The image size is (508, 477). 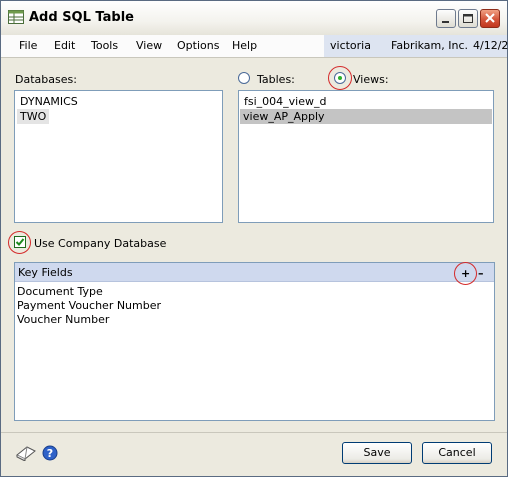 What do you see at coordinates (28, 45) in the screenshot?
I see `menu-file: File` at bounding box center [28, 45].